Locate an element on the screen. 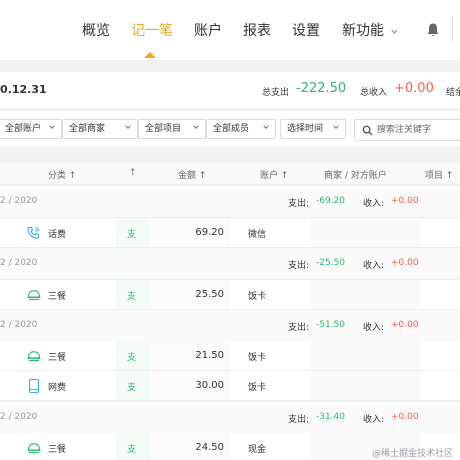  merchant-filter: 全部商家 is located at coordinates (100, 129).